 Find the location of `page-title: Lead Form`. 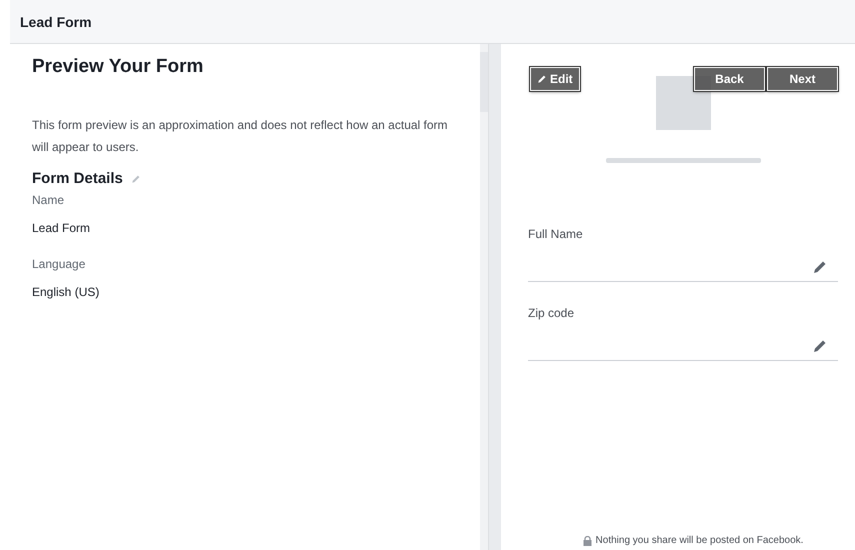

page-title: Lead Form is located at coordinates (56, 22).